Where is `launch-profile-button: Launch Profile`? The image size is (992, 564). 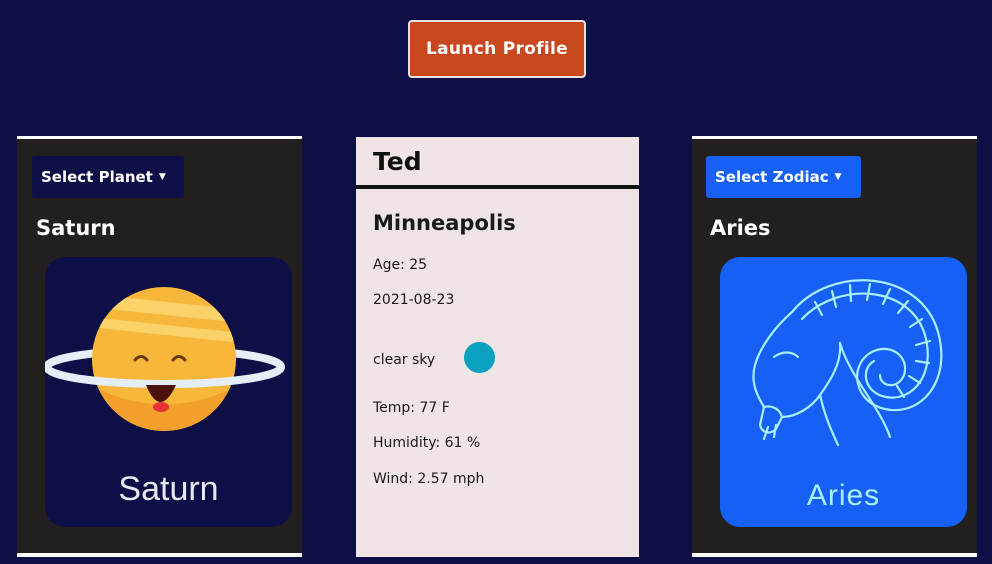 launch-profile-button: Launch Profile is located at coordinates (497, 49).